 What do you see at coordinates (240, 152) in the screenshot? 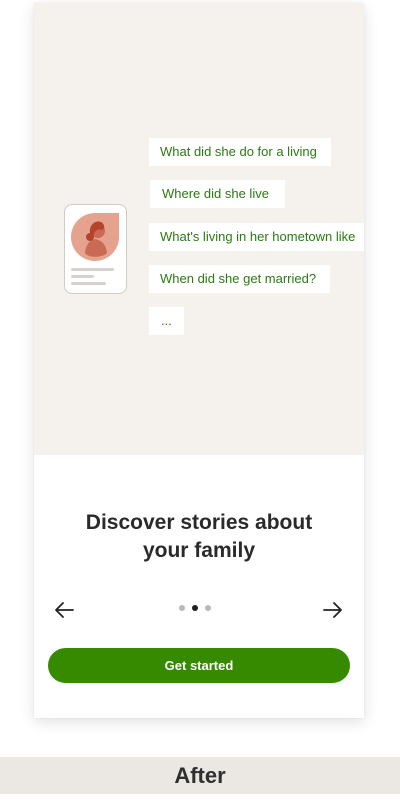
I see `prompt-chip: What did she do for a living` at bounding box center [240, 152].